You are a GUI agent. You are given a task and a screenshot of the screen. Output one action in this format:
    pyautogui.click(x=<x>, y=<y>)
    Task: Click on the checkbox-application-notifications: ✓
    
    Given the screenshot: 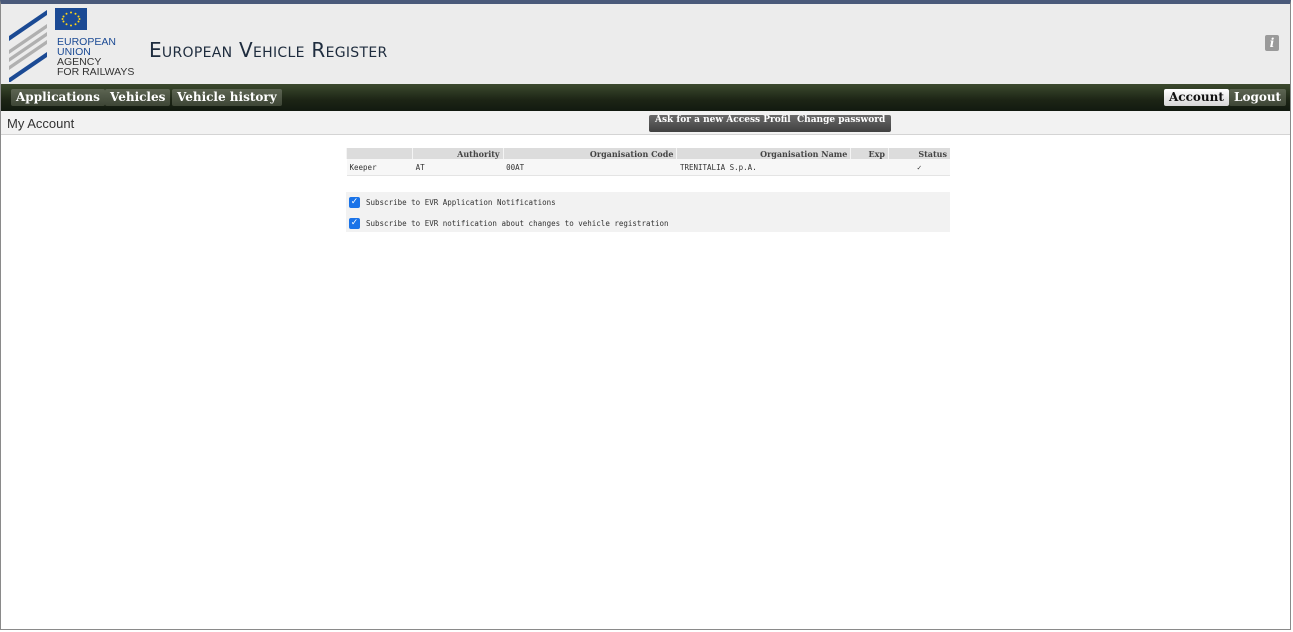 What is the action you would take?
    pyautogui.click(x=354, y=202)
    